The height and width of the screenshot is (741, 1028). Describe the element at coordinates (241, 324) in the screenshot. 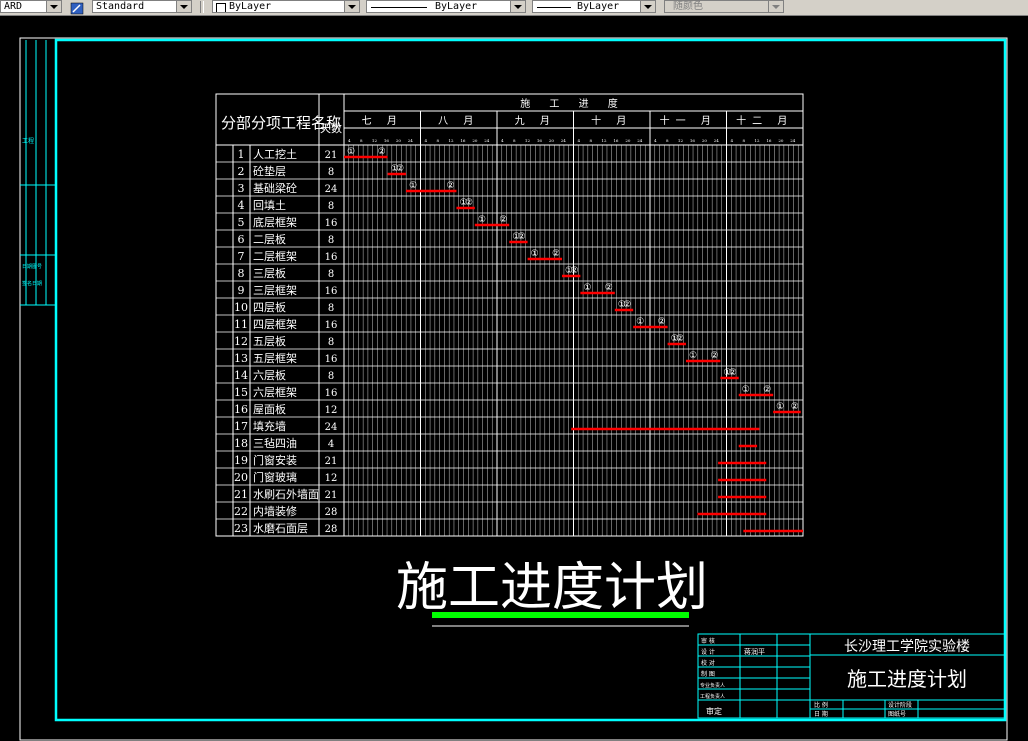

I see `task-number: 11` at that location.